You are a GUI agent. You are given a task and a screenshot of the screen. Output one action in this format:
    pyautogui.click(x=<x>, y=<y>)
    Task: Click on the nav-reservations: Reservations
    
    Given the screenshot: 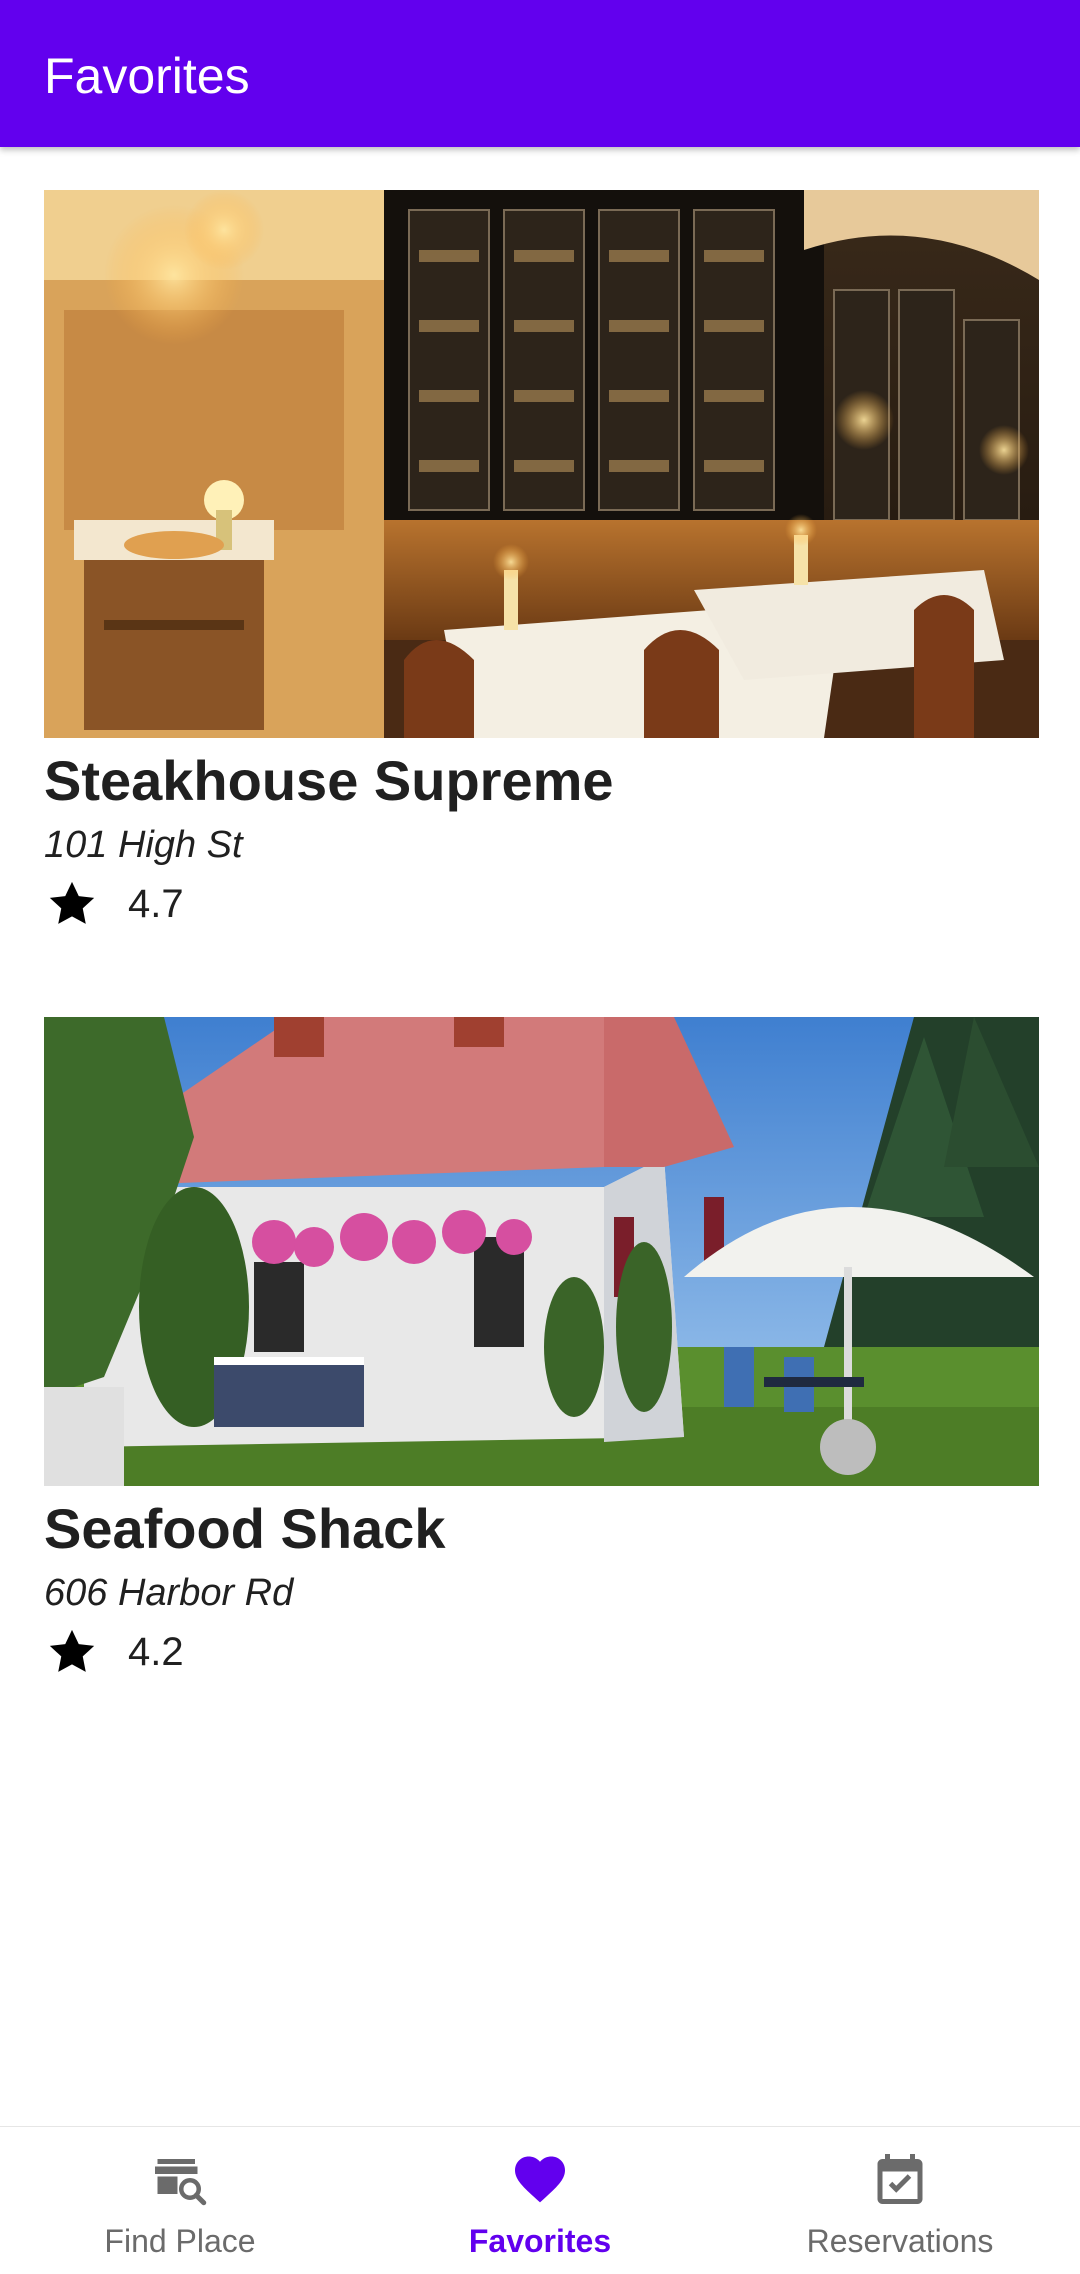 What is the action you would take?
    pyautogui.click(x=900, y=2200)
    